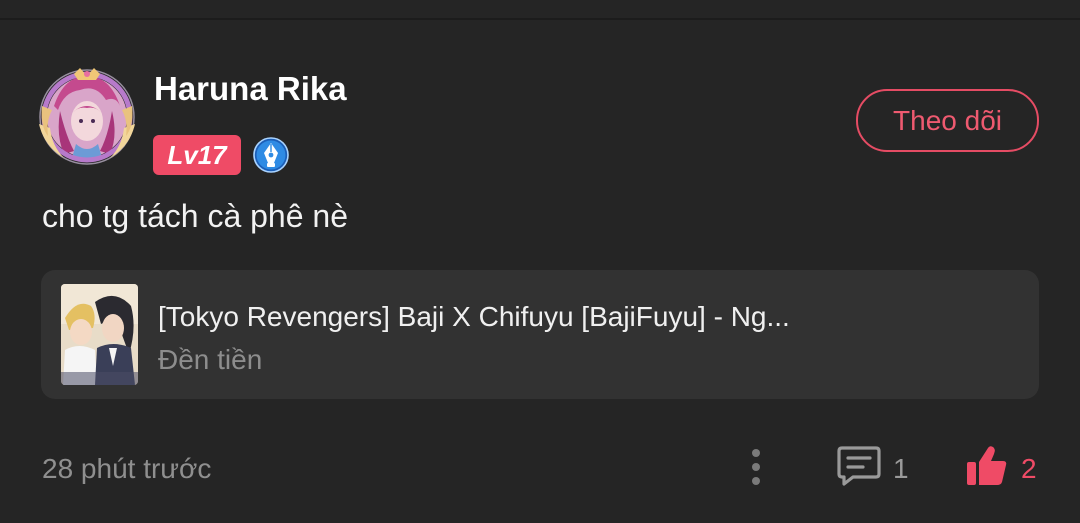 The image size is (1080, 523). What do you see at coordinates (901, 468) in the screenshot?
I see `comment-count: 1` at bounding box center [901, 468].